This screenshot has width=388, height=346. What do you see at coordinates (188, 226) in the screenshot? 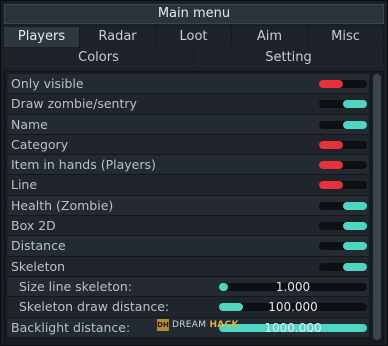
I see `option-row: Box 2D` at bounding box center [188, 226].